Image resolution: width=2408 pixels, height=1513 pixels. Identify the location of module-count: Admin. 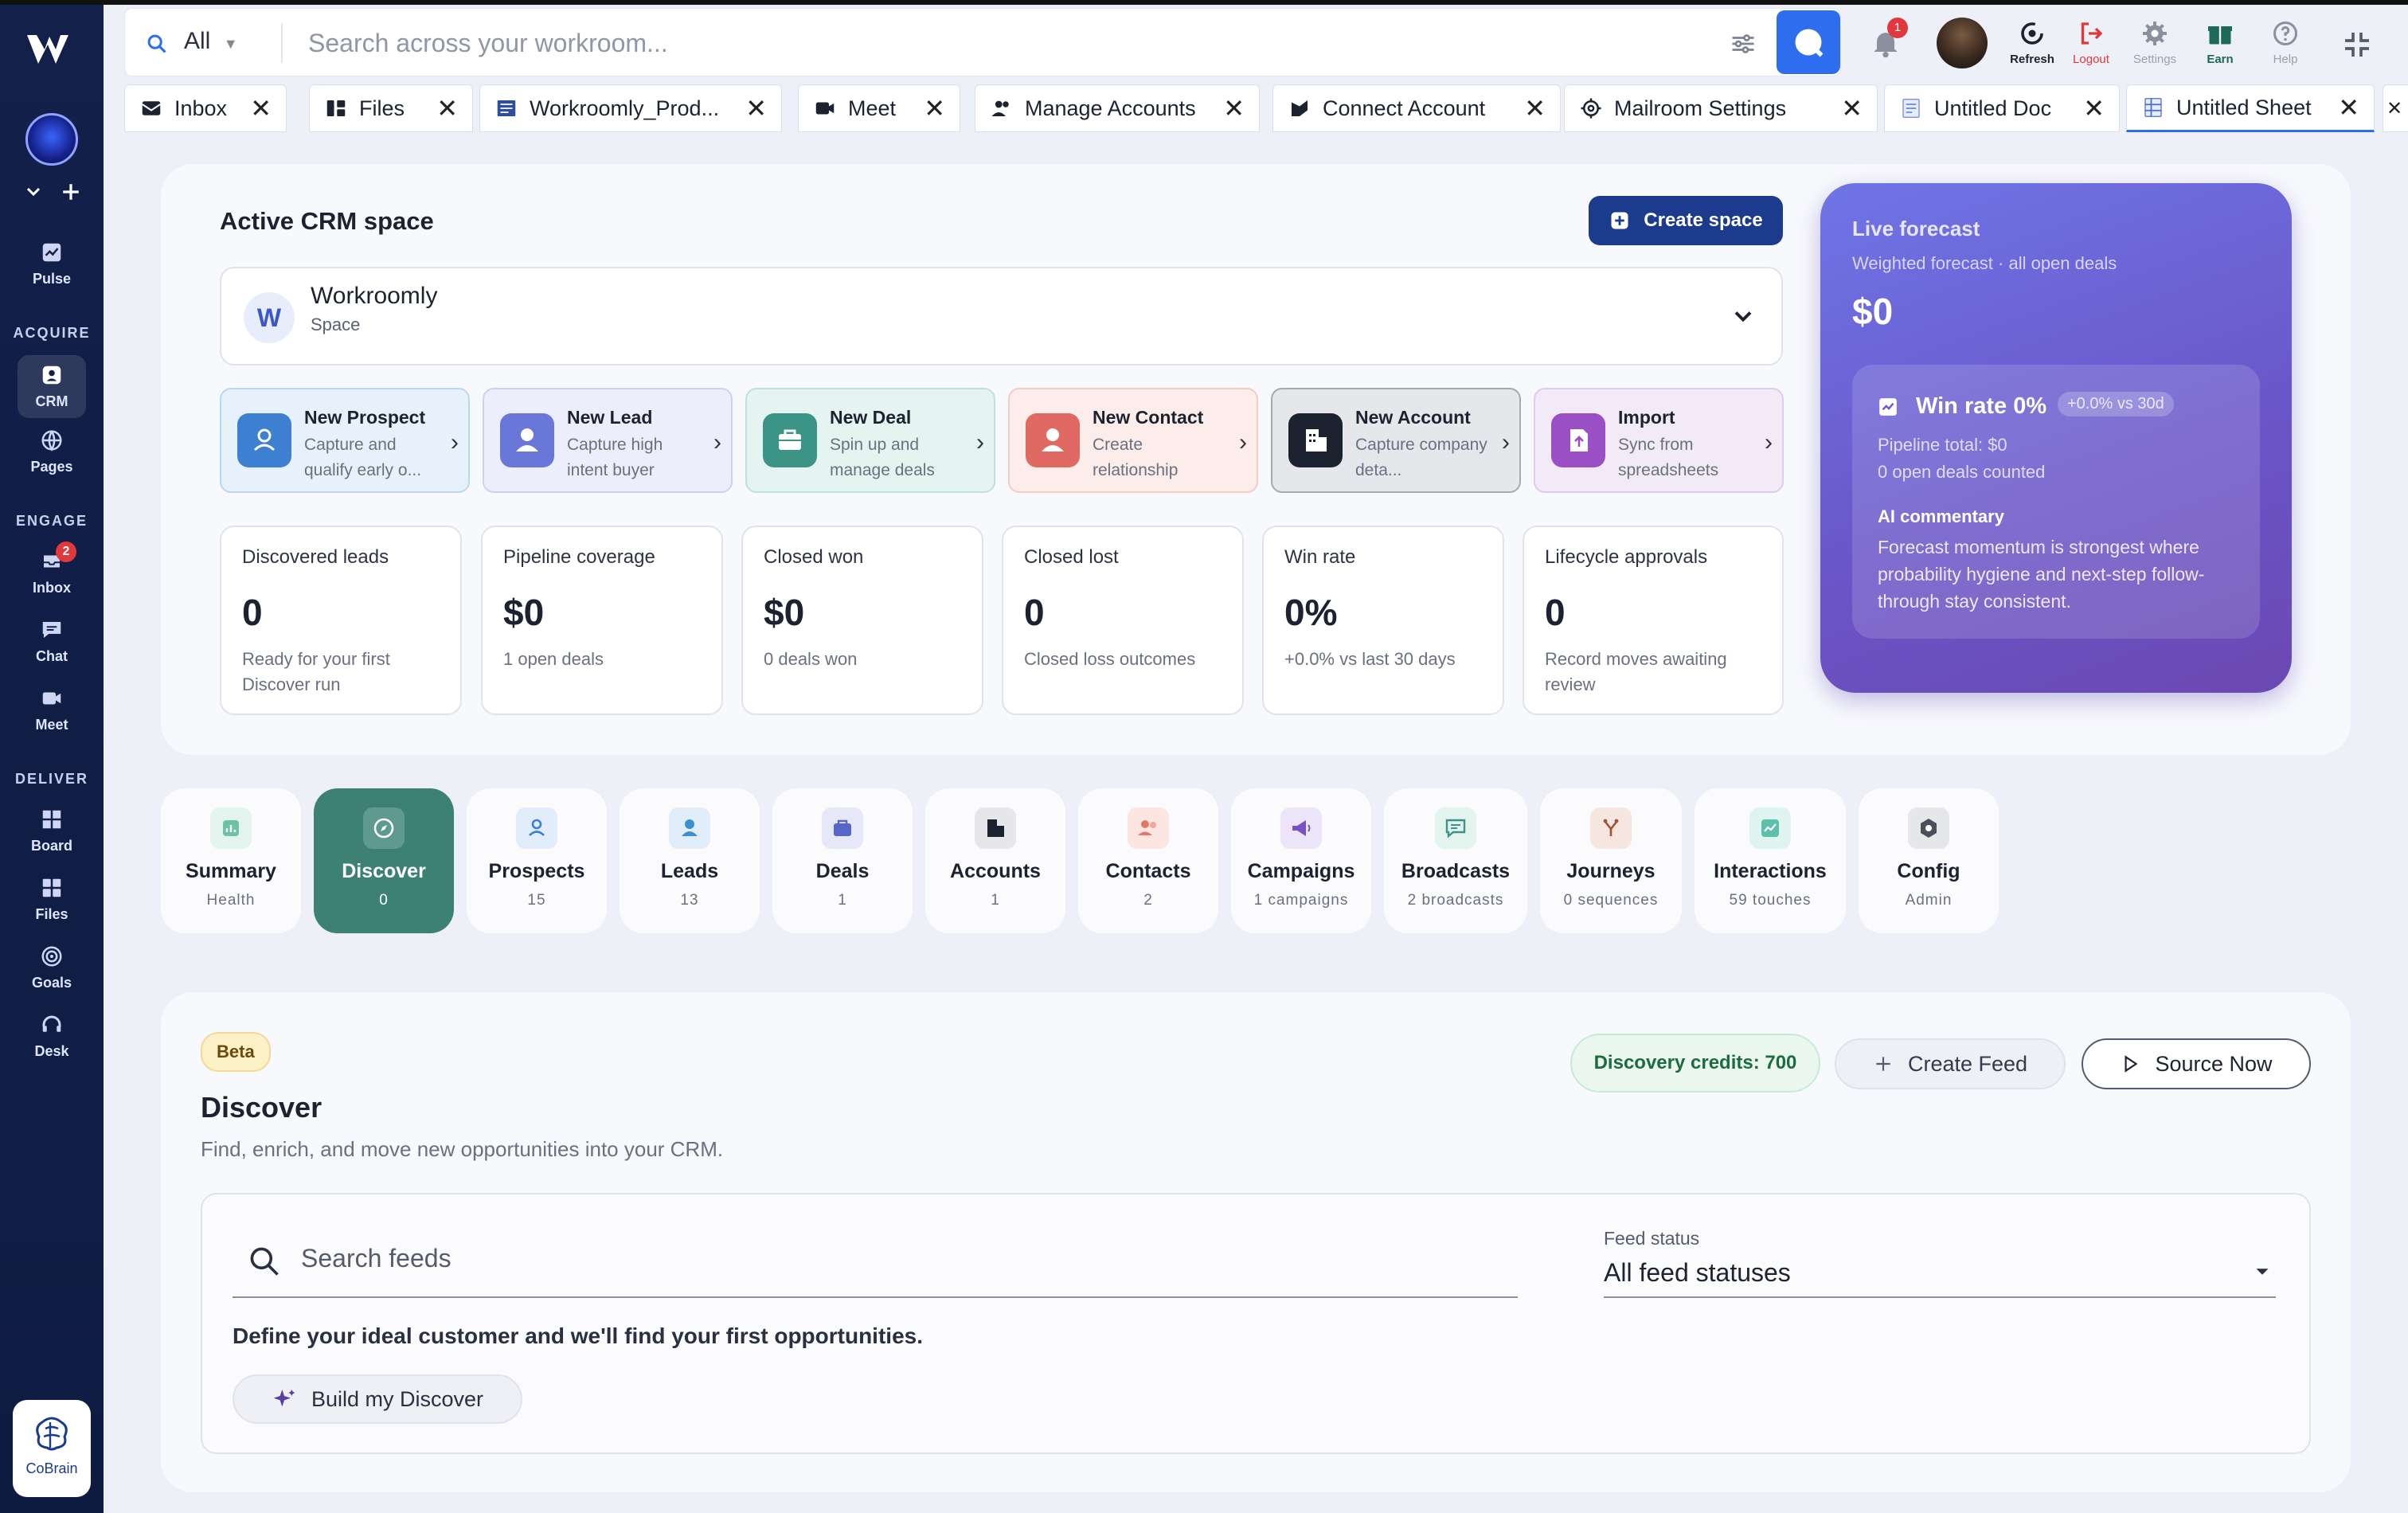
(1929, 901).